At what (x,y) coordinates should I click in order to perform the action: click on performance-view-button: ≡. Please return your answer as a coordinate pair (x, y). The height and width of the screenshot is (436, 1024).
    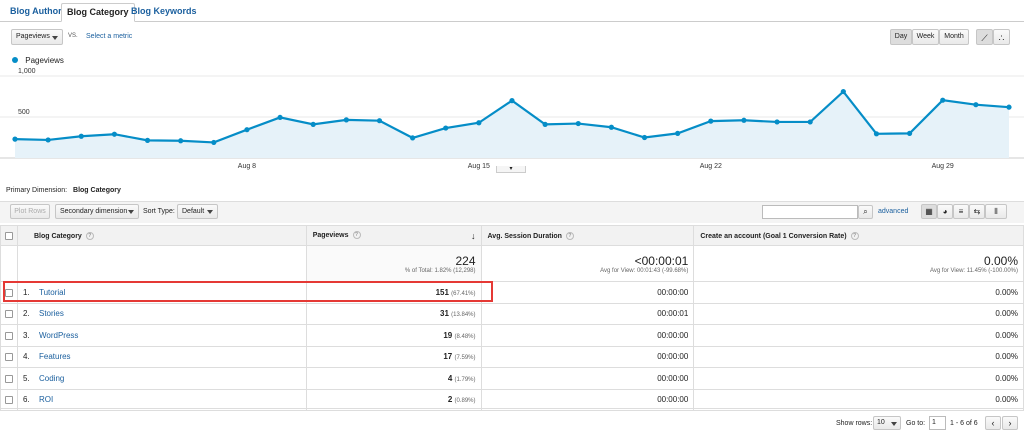
    Looking at the image, I should click on (961, 211).